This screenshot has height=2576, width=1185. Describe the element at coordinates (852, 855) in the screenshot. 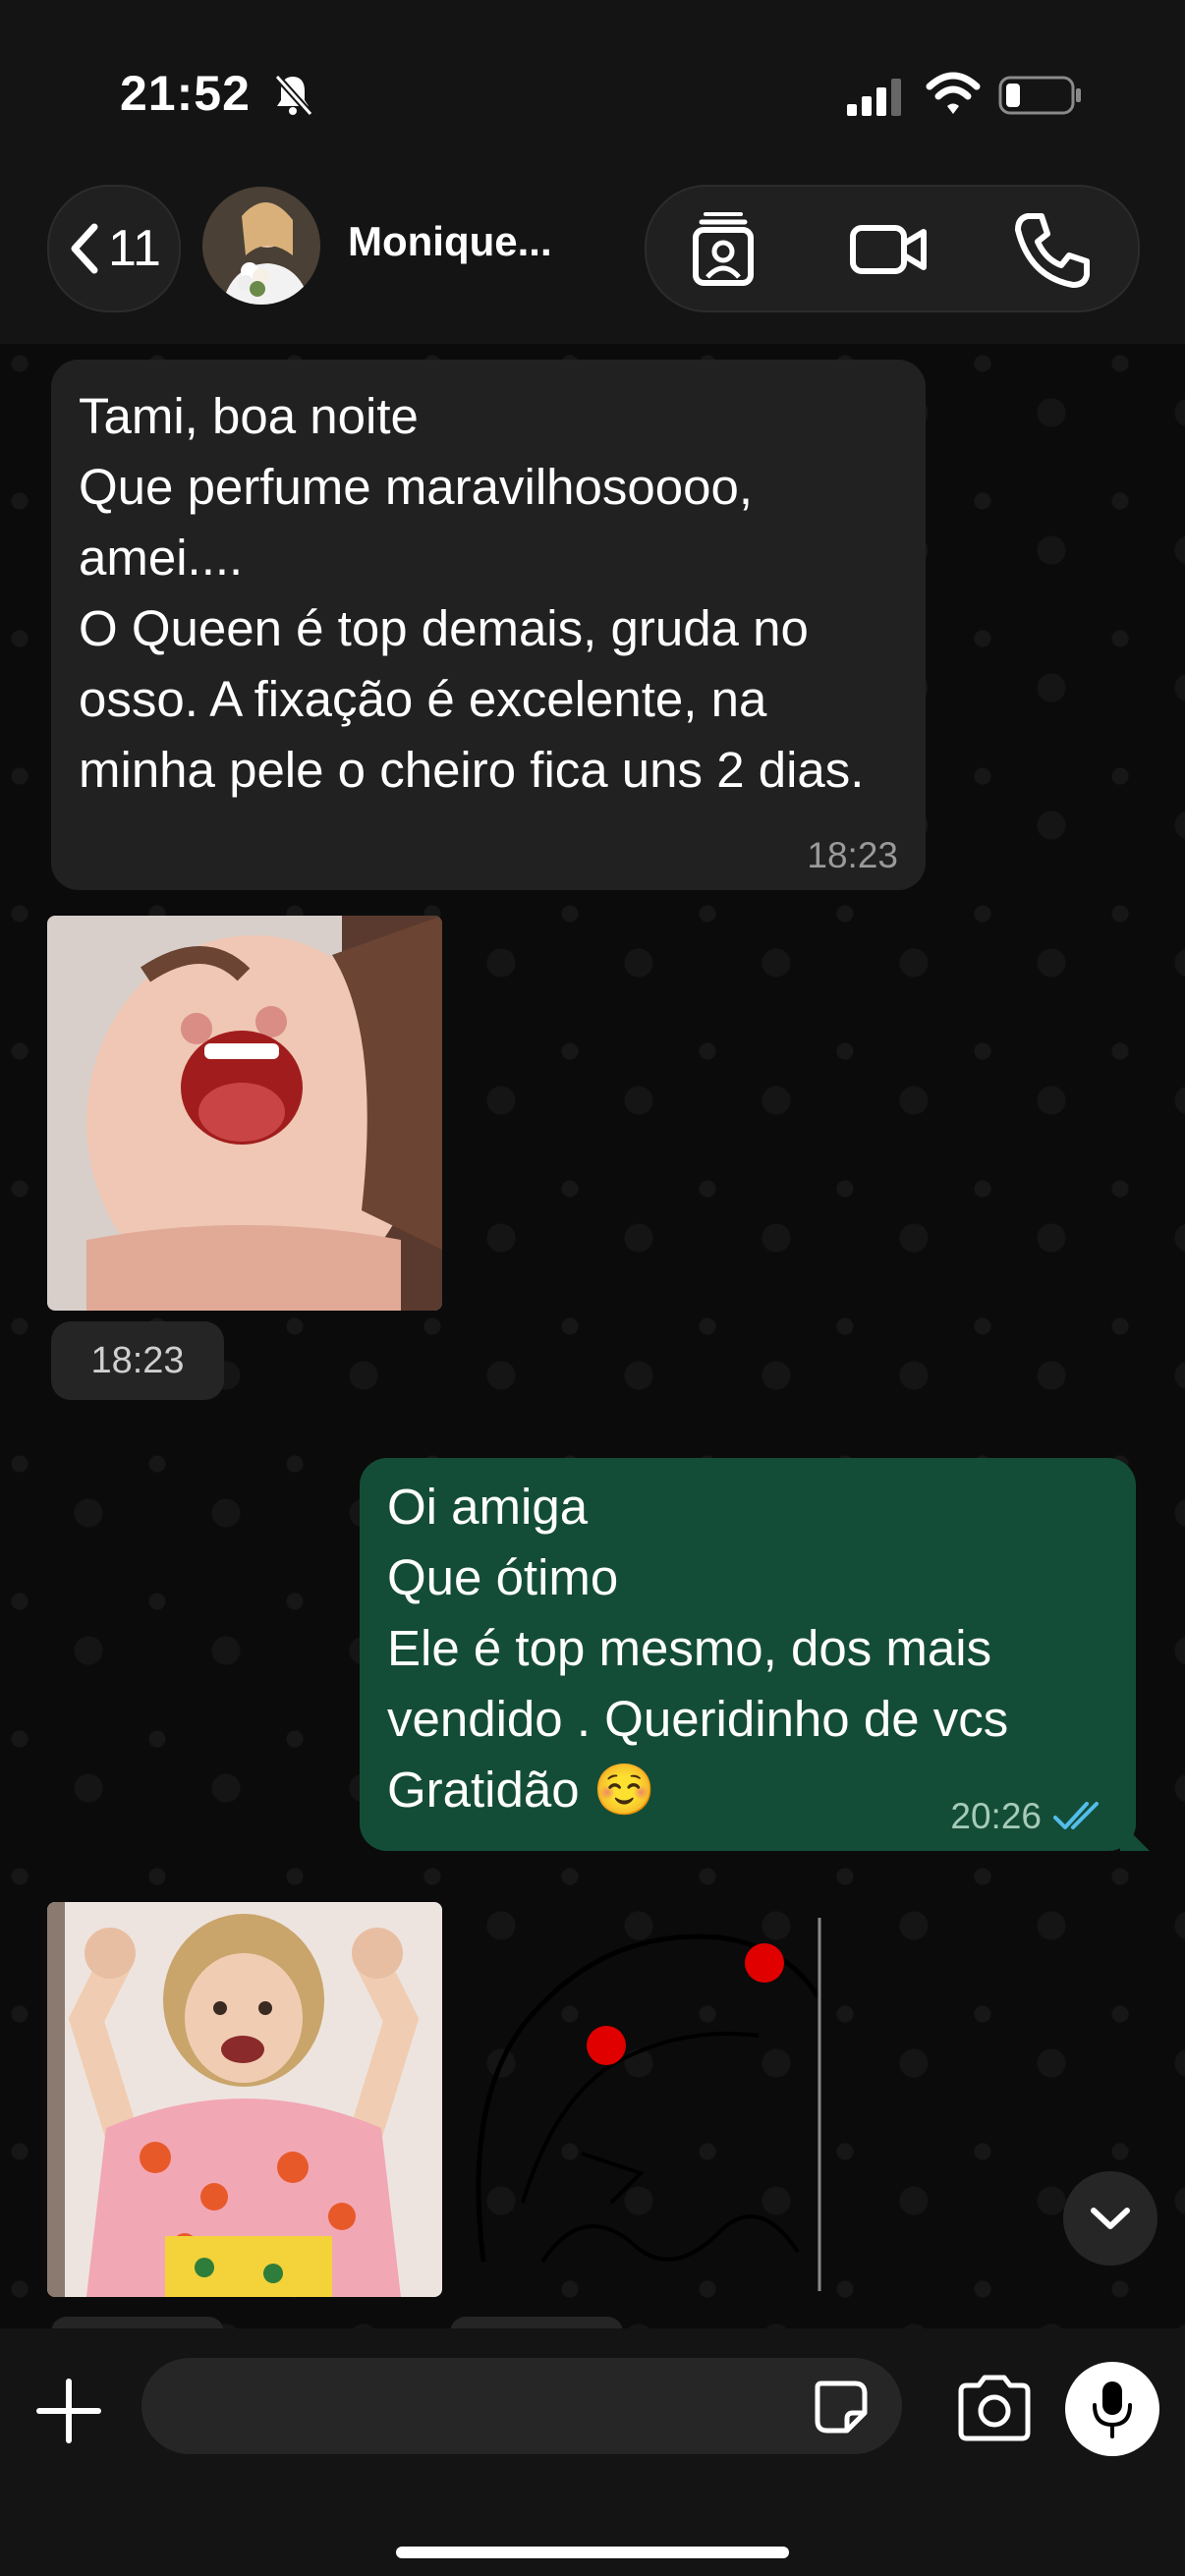

I see `message-time: 18:23` at that location.